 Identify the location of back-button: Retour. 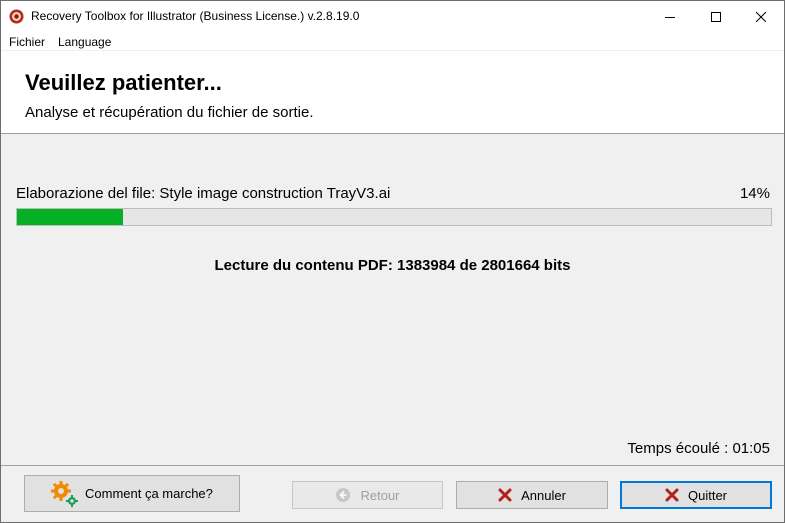
(367, 495).